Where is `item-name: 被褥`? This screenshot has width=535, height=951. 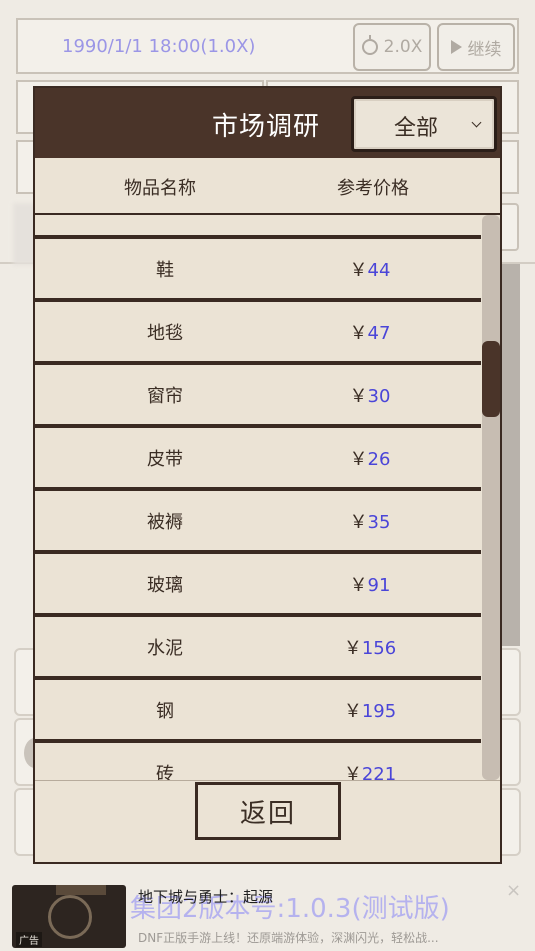
item-name: 被褥 is located at coordinates (165, 522).